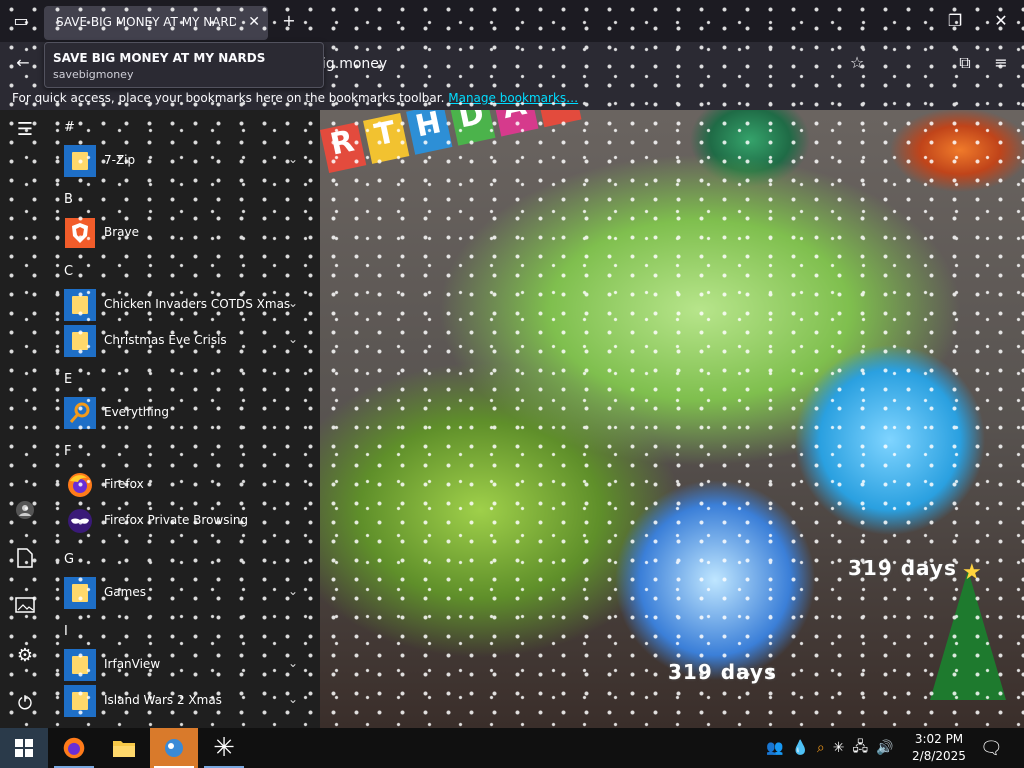 The image size is (1024, 768). I want to click on close-icon: ✕, so click(254, 22).